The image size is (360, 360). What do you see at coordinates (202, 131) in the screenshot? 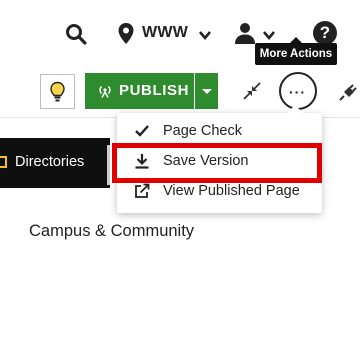
I see `menu-item-label: Page Check` at bounding box center [202, 131].